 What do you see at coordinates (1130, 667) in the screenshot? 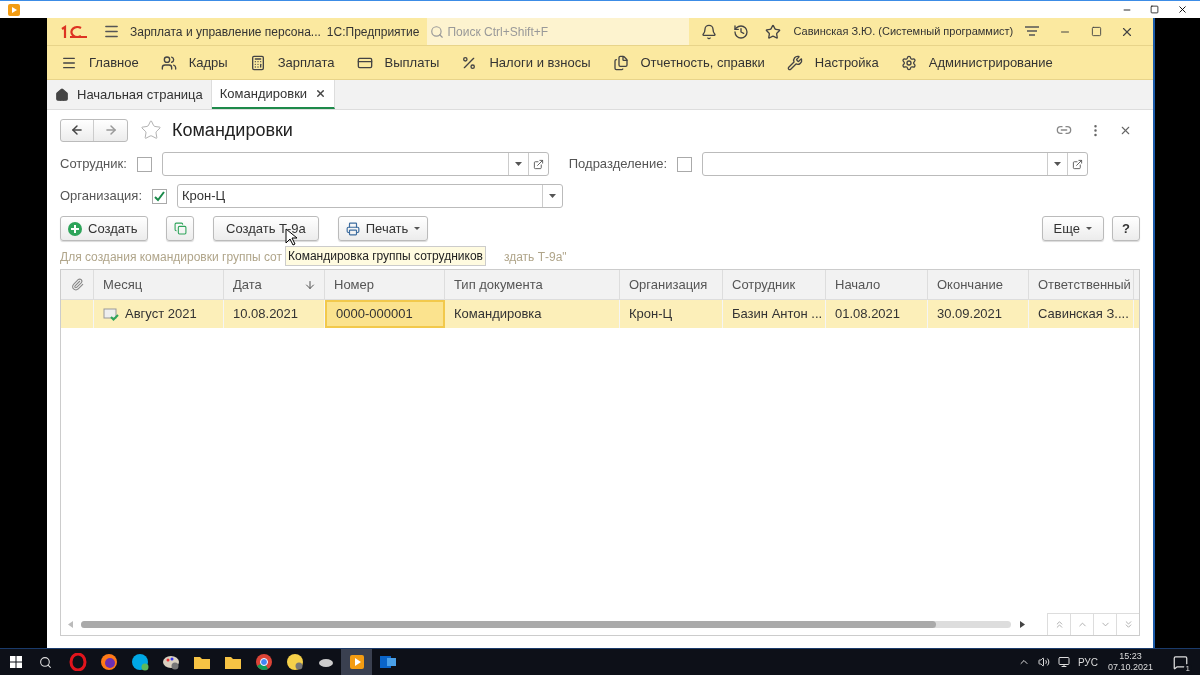
I see `clock-date: 07.10.2021` at bounding box center [1130, 667].